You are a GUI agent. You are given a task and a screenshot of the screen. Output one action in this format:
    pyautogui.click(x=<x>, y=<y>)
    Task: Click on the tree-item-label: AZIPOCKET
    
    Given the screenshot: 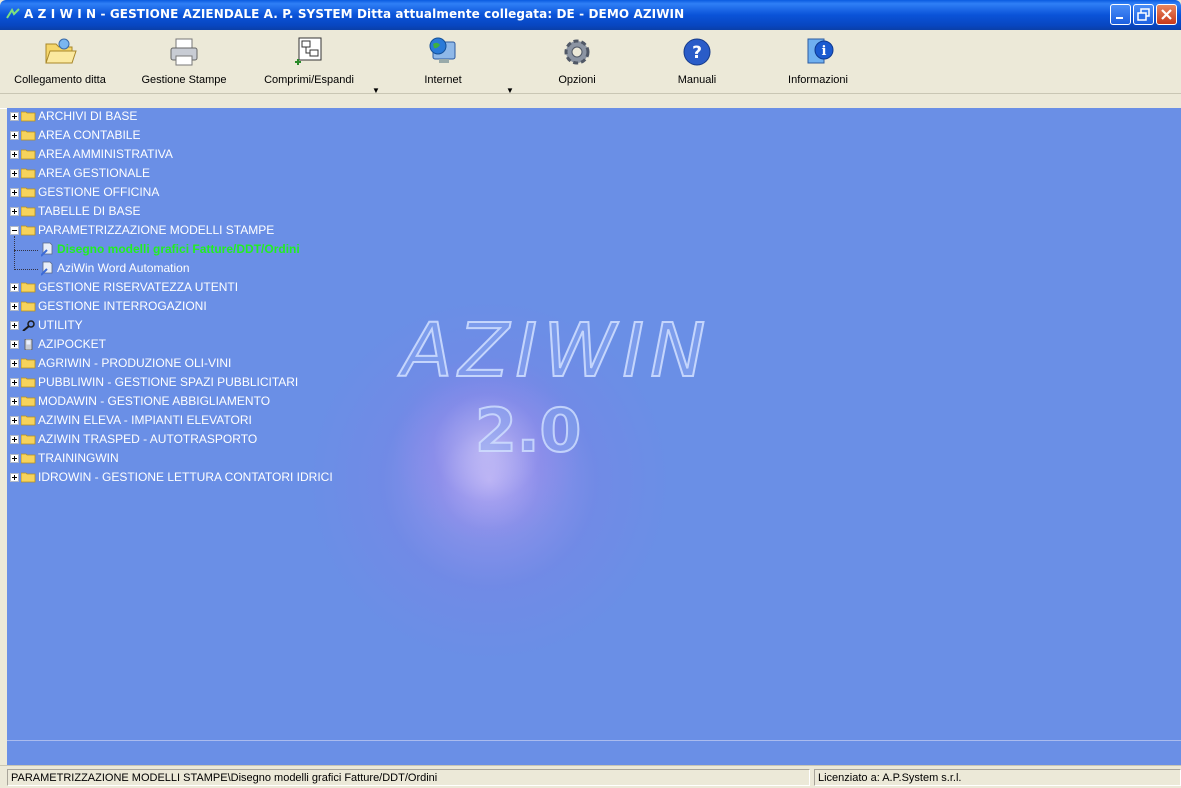 What is the action you would take?
    pyautogui.click(x=72, y=344)
    